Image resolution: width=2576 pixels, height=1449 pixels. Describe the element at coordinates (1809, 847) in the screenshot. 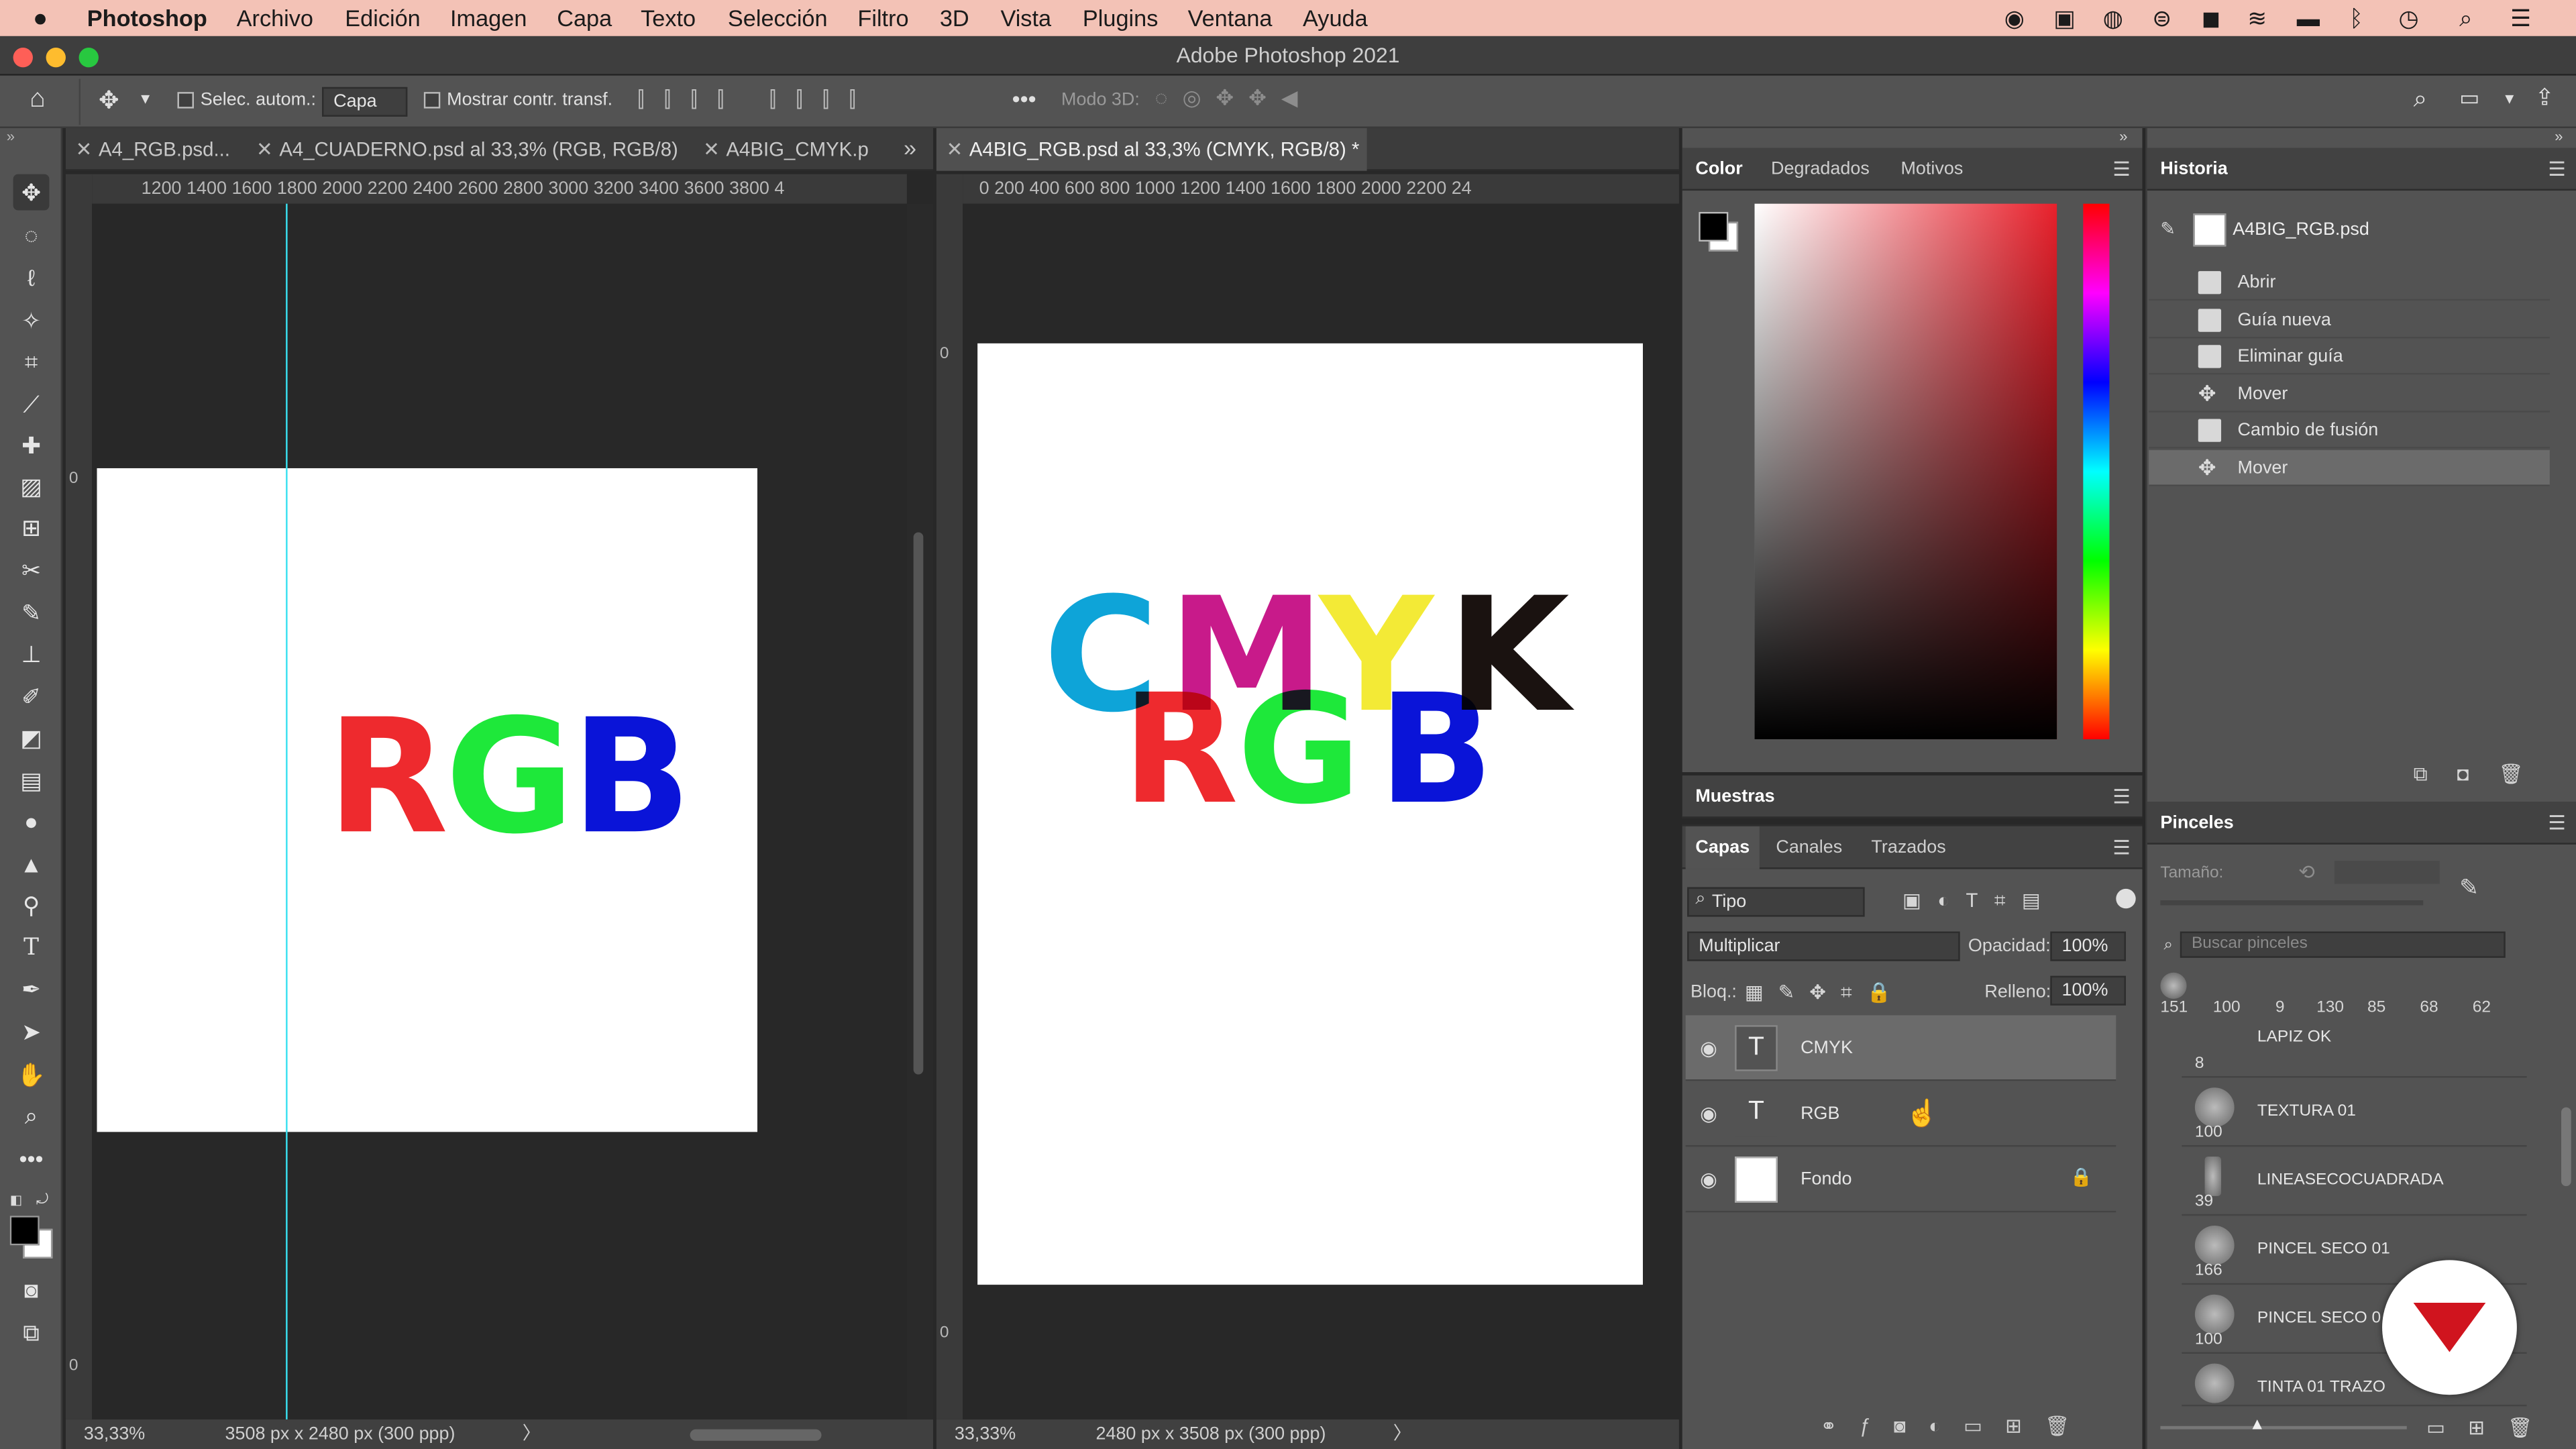

I see `tab-canales: Canales` at that location.